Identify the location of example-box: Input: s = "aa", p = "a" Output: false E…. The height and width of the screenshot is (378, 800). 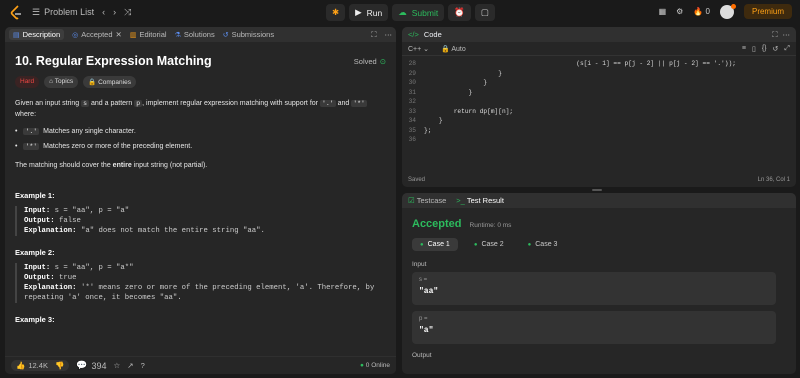
(200, 221).